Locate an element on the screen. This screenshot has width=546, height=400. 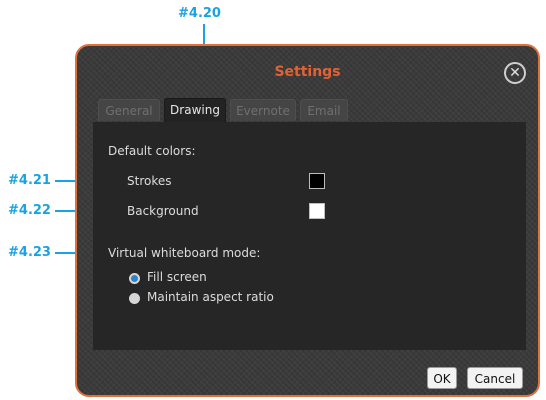
tab-general: General is located at coordinates (129, 110).